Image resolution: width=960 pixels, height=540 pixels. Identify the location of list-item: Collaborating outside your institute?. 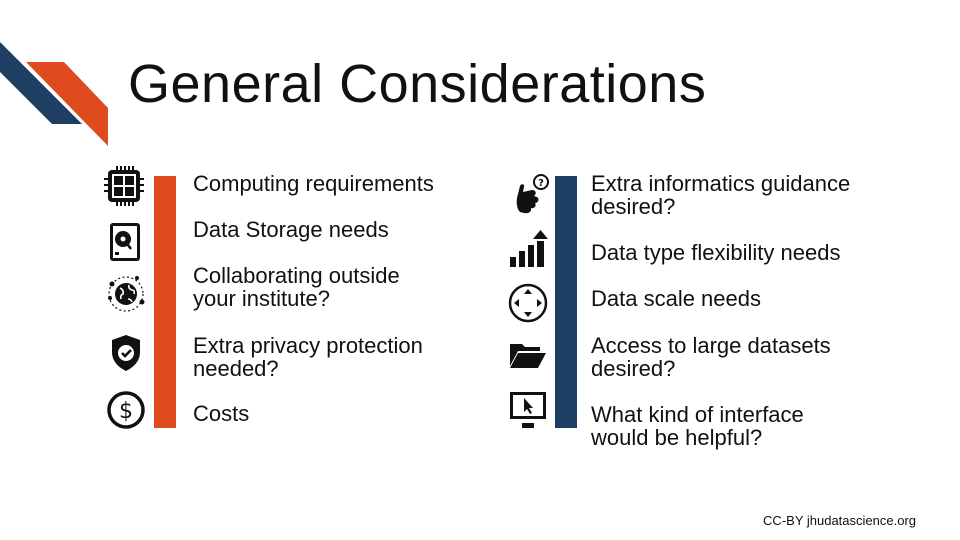
(296, 287).